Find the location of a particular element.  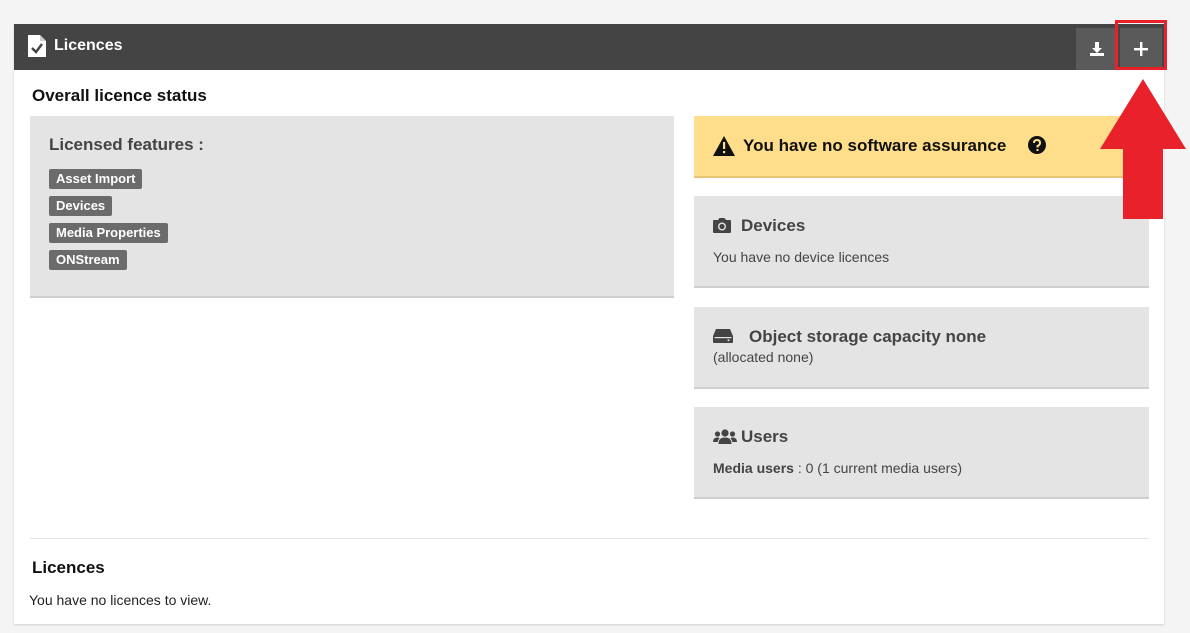

software-assurance-warning: You have no software assurance is located at coordinates (921, 147).